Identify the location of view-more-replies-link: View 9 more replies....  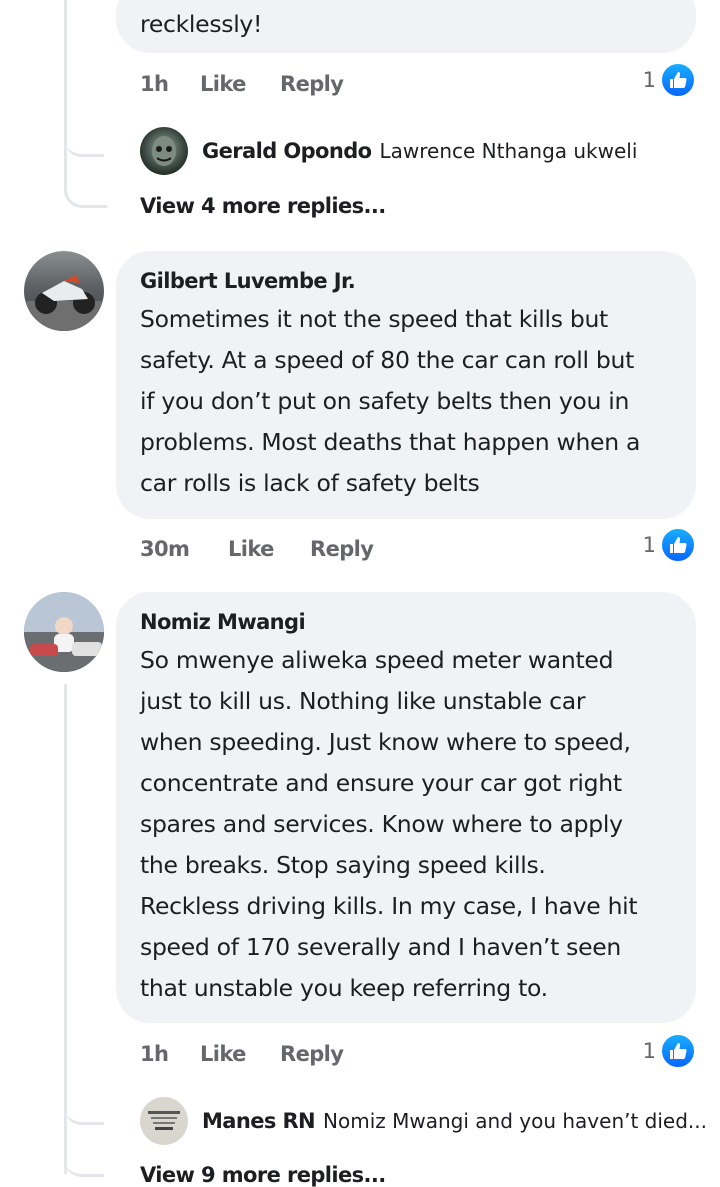
(263, 1175).